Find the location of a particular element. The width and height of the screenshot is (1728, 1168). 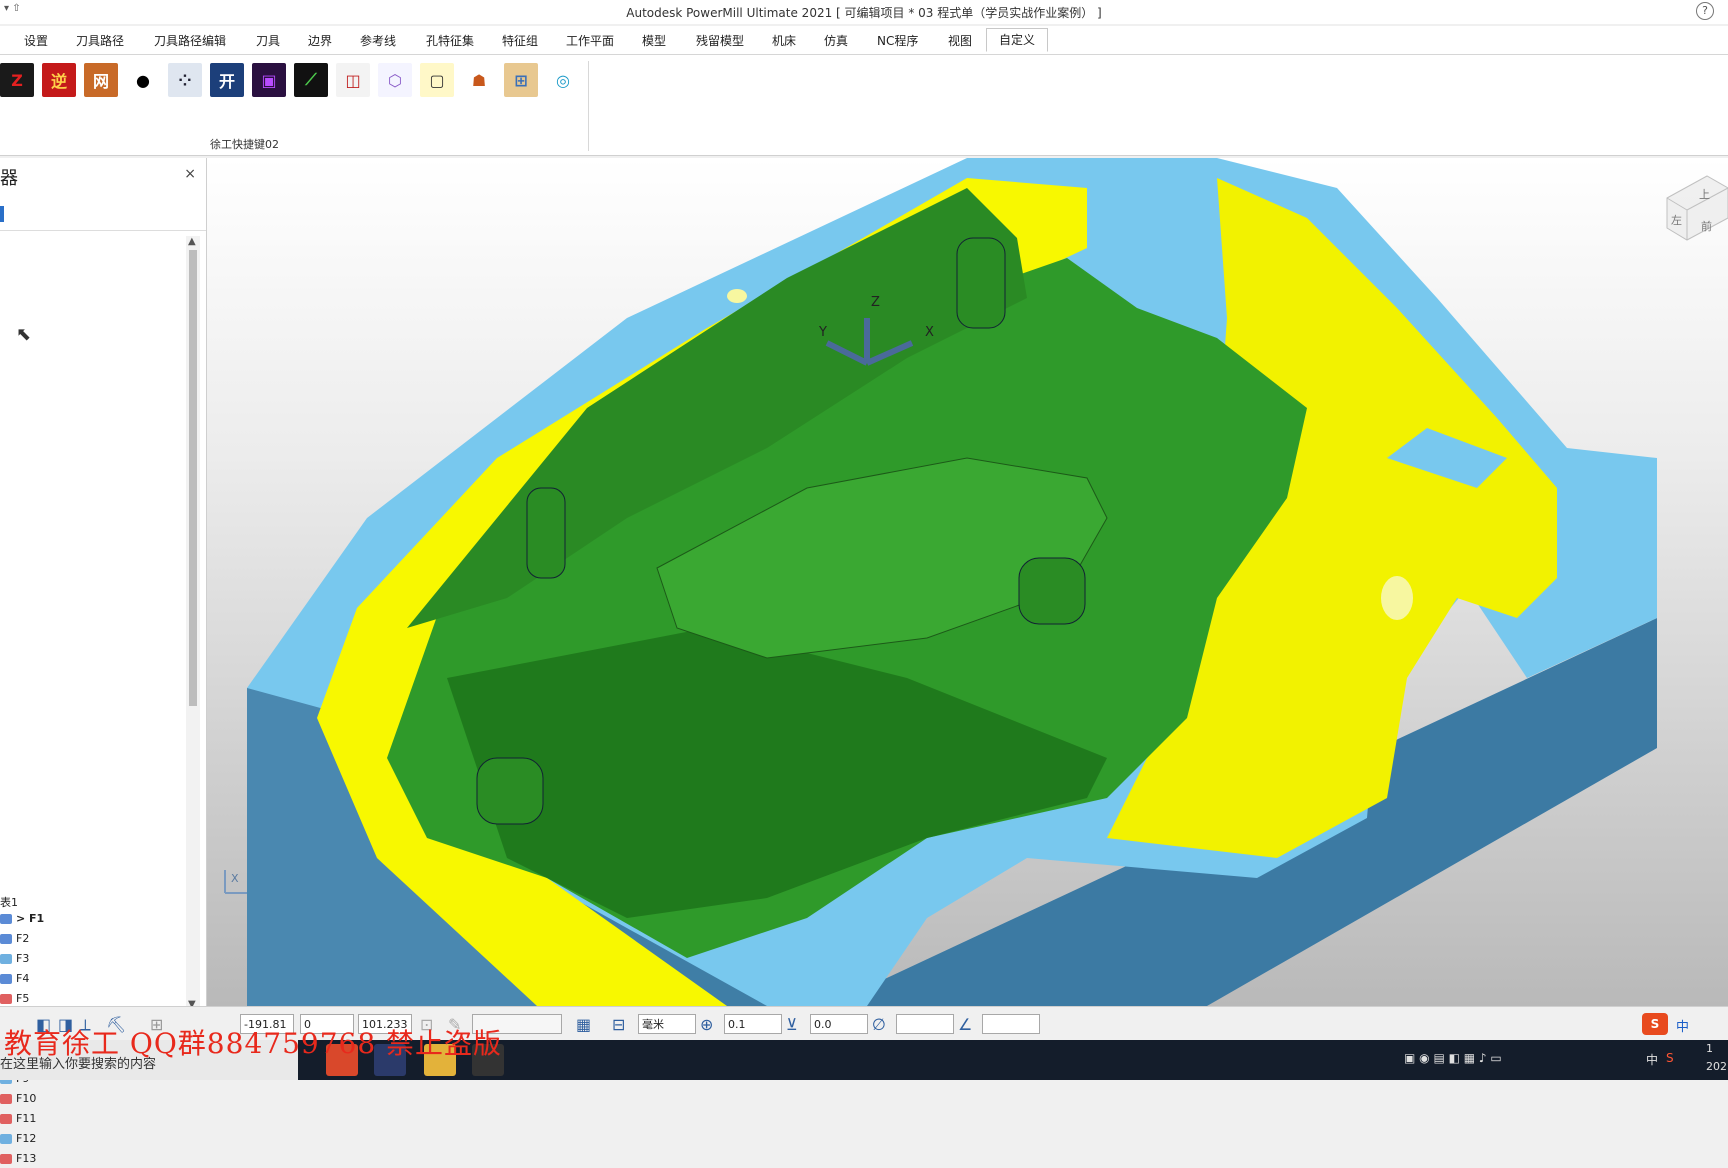

toolpath-label: F10 is located at coordinates (26, 1098).